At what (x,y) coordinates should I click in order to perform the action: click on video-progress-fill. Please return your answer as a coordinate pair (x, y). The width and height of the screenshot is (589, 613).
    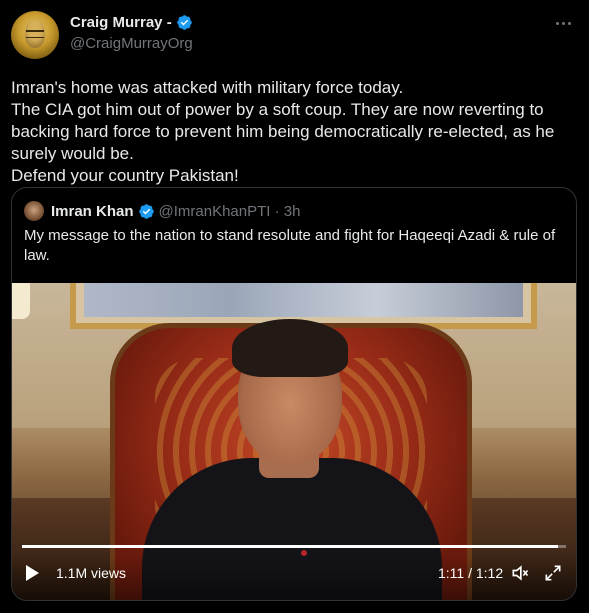
    Looking at the image, I should click on (290, 546).